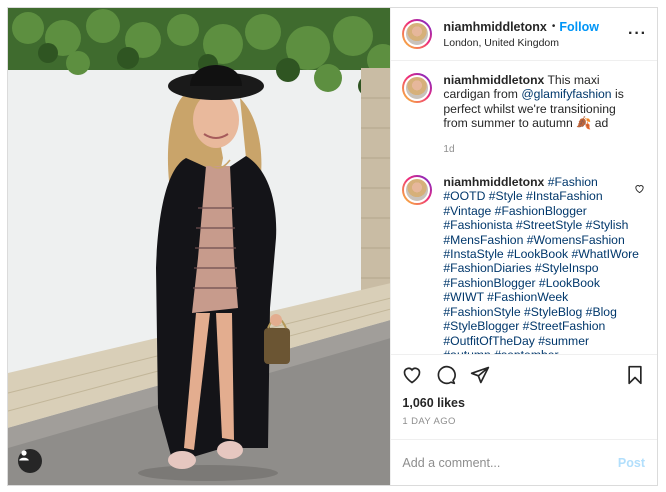 The width and height of the screenshot is (666, 492). I want to click on header-username-link: niamhmiddletonx, so click(494, 27).